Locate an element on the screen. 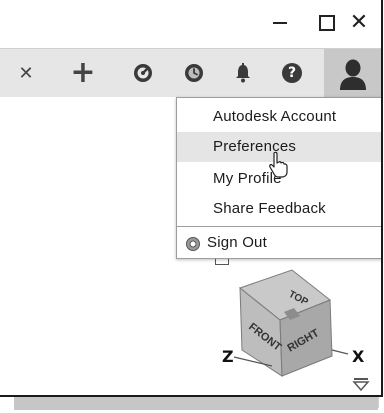 Image resolution: width=384 pixels, height=413 pixels. help-icon: ? is located at coordinates (292, 73).